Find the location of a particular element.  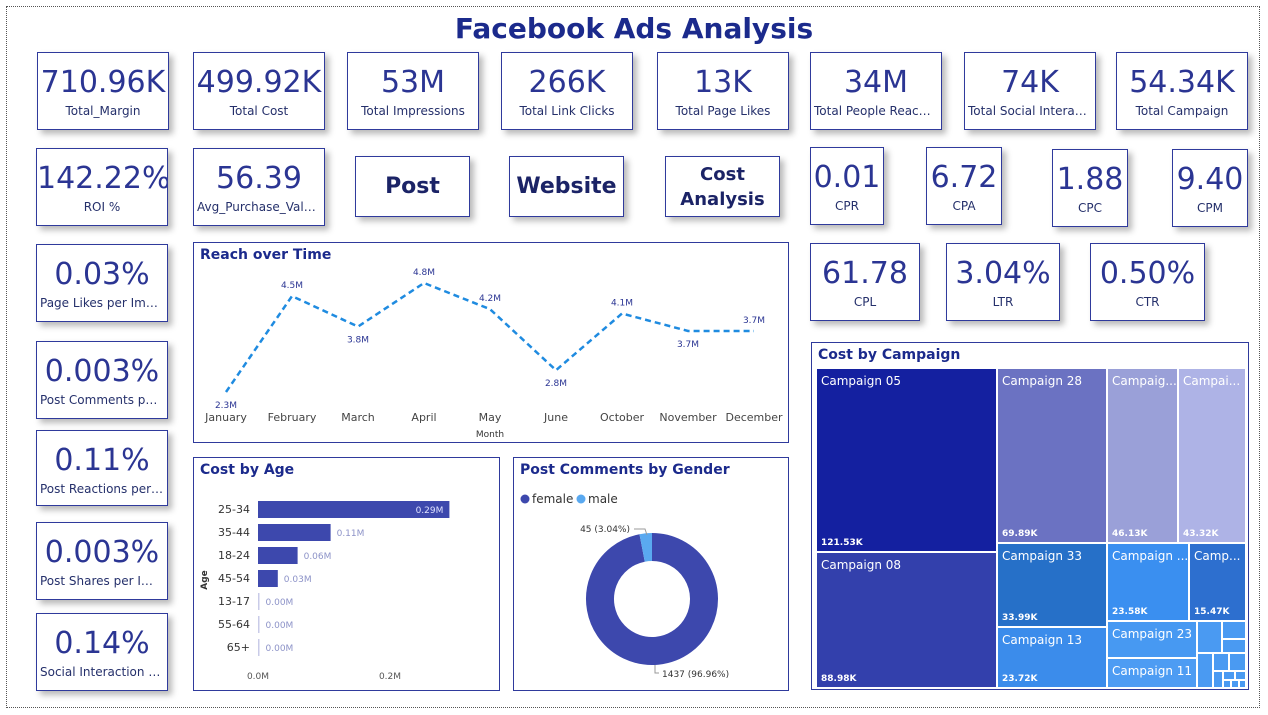

gender-slice-female is located at coordinates (652, 599).